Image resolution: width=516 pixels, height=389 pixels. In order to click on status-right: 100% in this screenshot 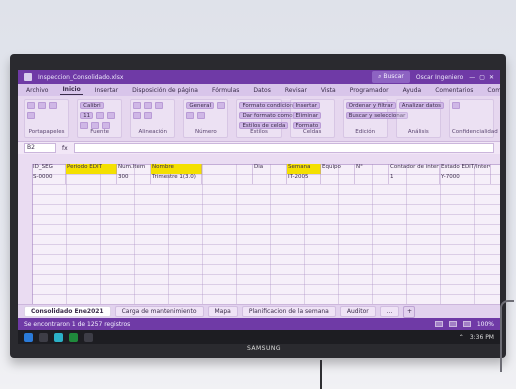, I will do `click(464, 324)`.